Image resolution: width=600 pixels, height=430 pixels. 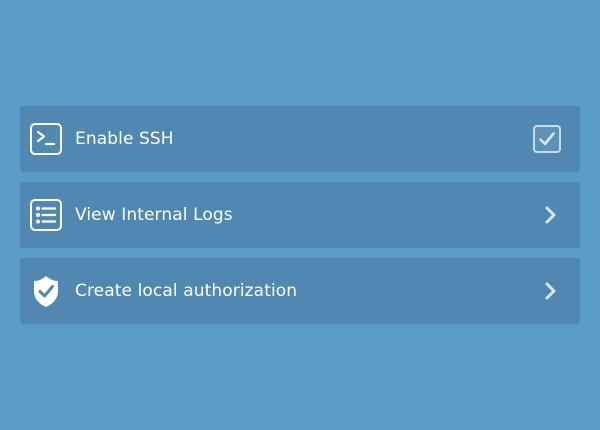 What do you see at coordinates (186, 291) in the screenshot?
I see `create-local-authorization-label: Create local authorization` at bounding box center [186, 291].